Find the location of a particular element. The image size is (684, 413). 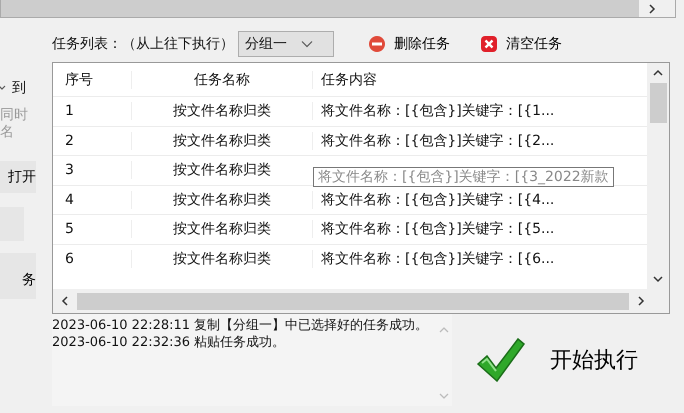

log-line: 2023-06-10 22:32:36 粘贴任务成功。 is located at coordinates (169, 342).